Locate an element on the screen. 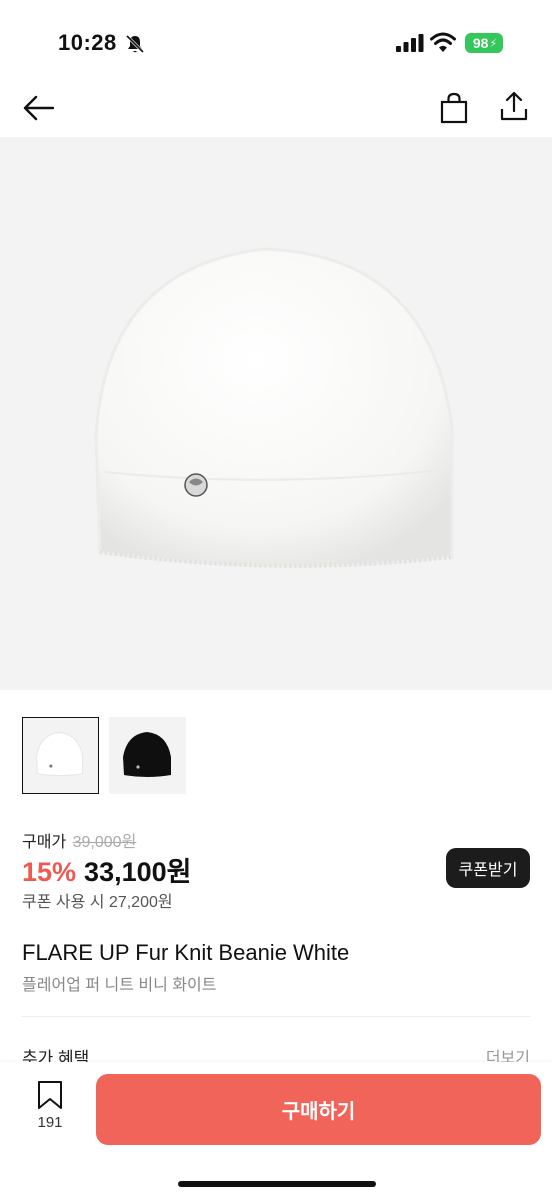  sale-price: 33,100원 is located at coordinates (138, 872).